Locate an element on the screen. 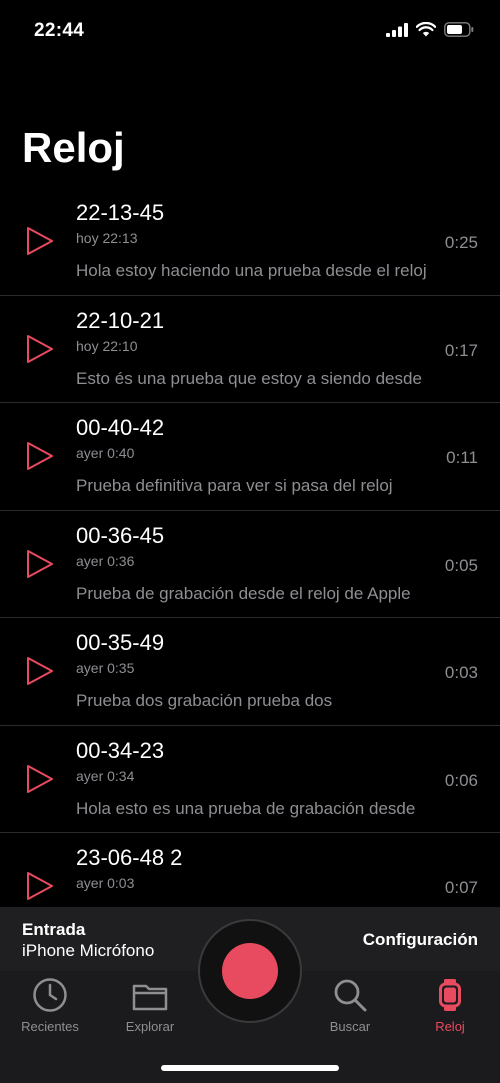 The height and width of the screenshot is (1083, 500). tab-explorar: Explorar is located at coordinates (150, 1005).